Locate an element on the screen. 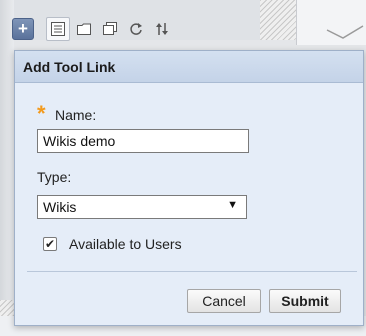 The width and height of the screenshot is (366, 336). available-to-users-label: Available to Users is located at coordinates (125, 244).